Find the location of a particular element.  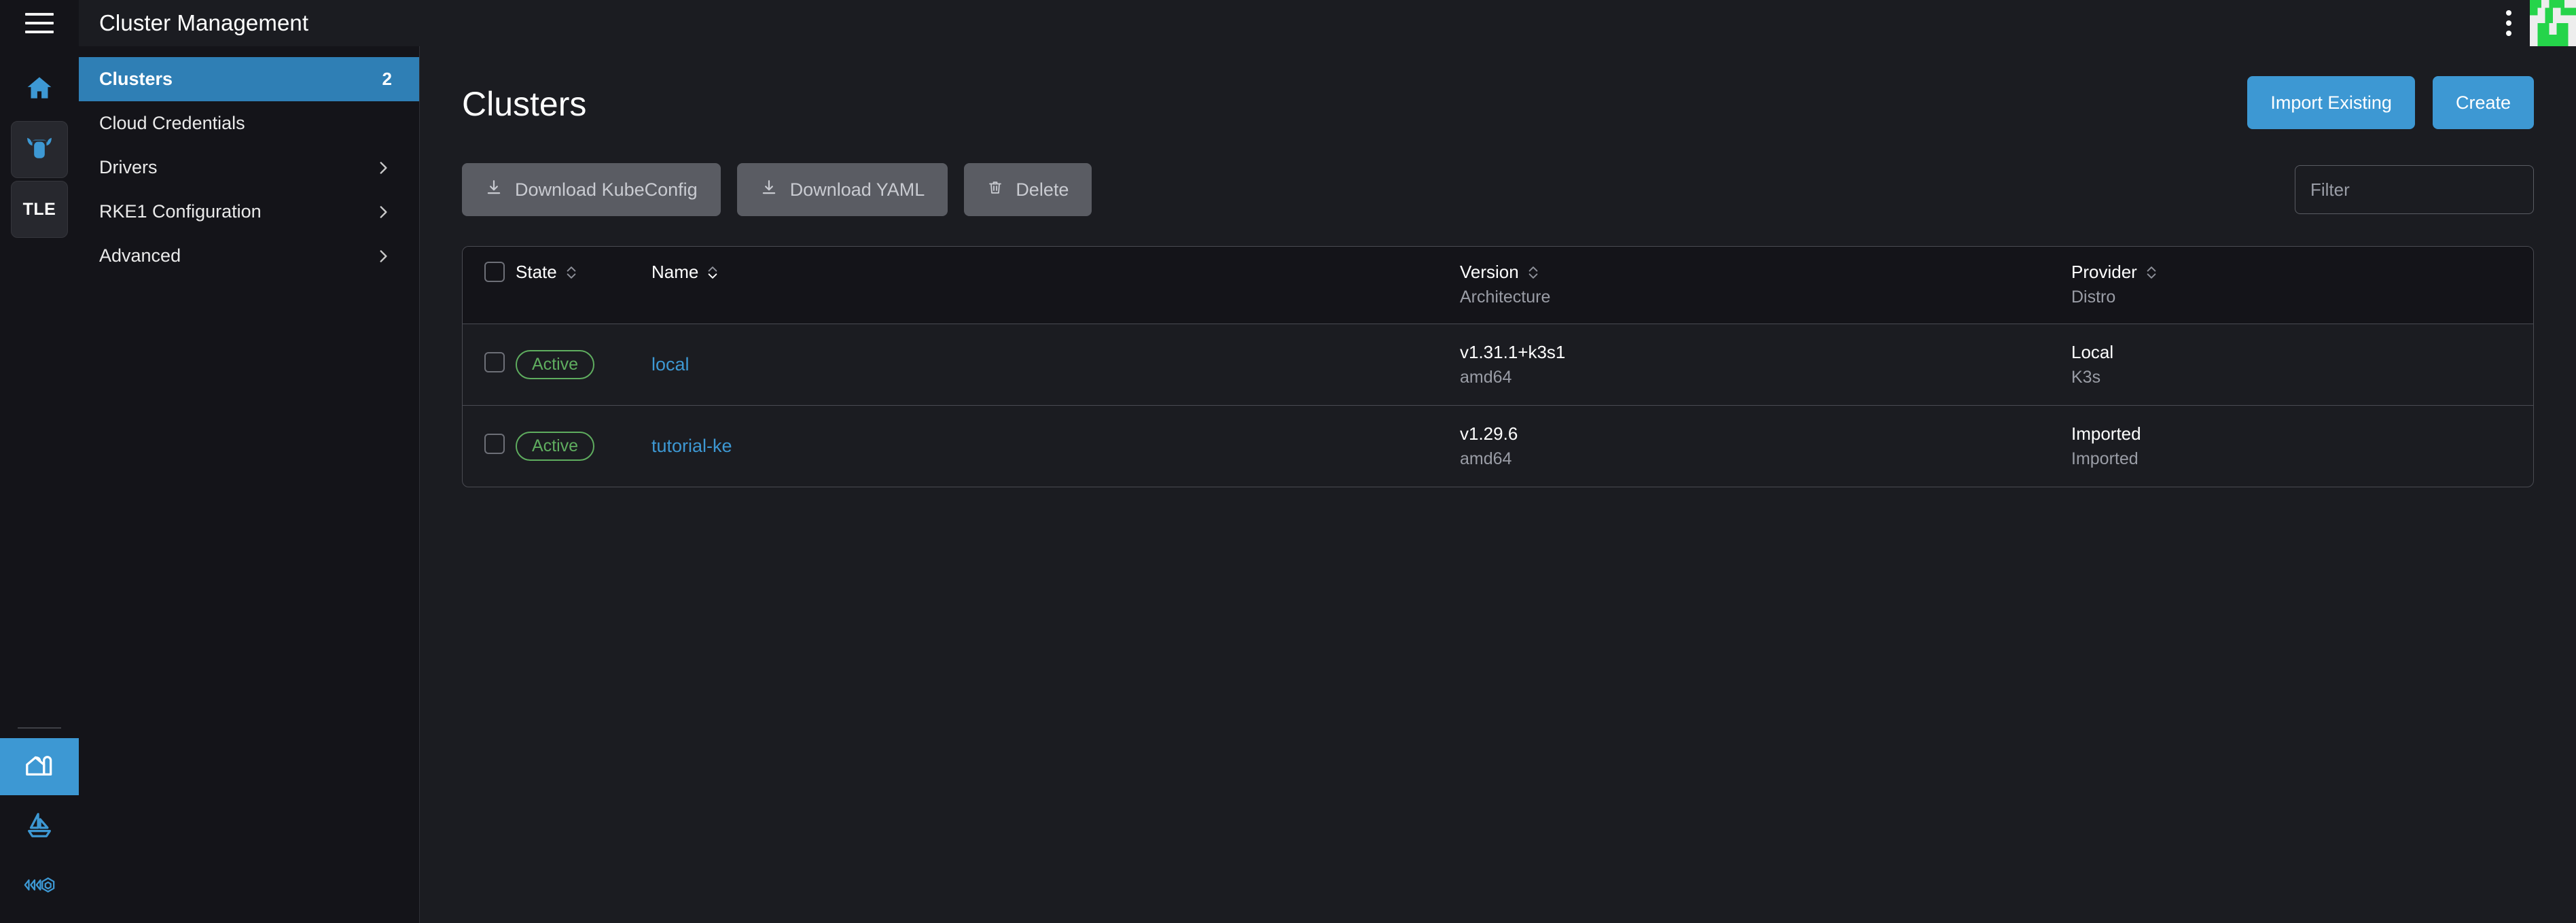

import-existing-button: Import Existing is located at coordinates (2331, 103).